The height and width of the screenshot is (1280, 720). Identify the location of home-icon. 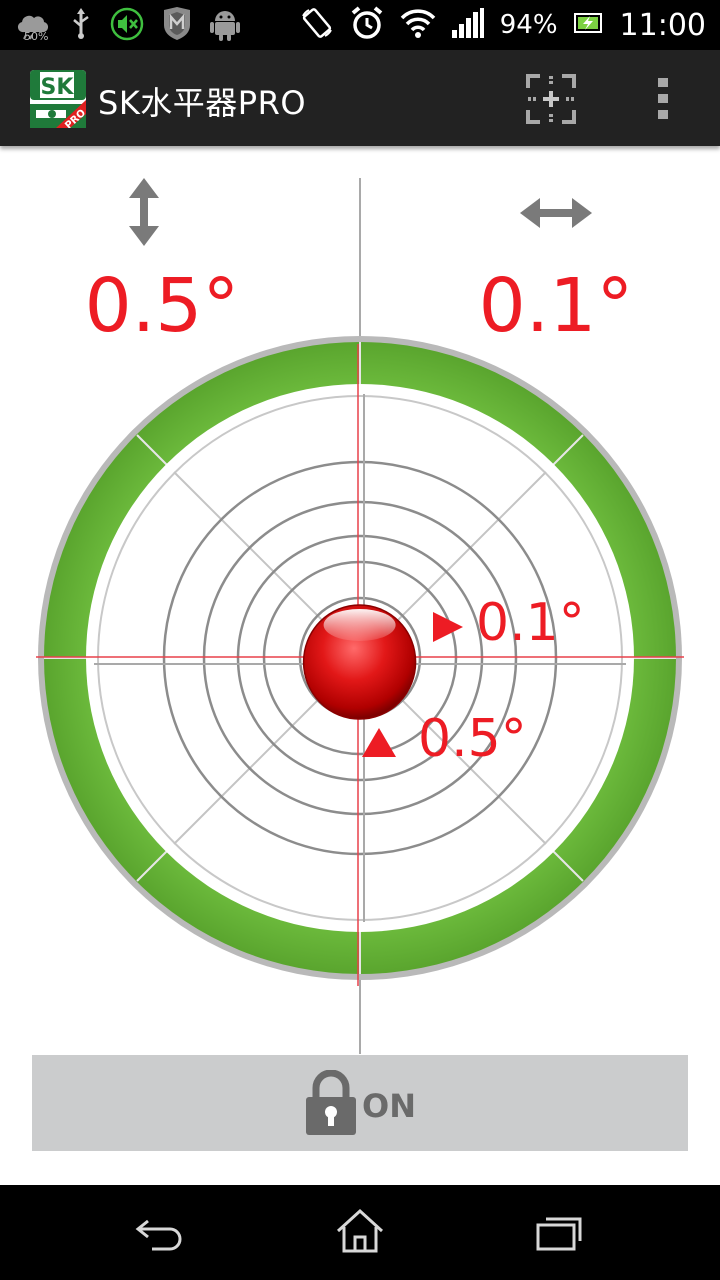
(360, 1230).